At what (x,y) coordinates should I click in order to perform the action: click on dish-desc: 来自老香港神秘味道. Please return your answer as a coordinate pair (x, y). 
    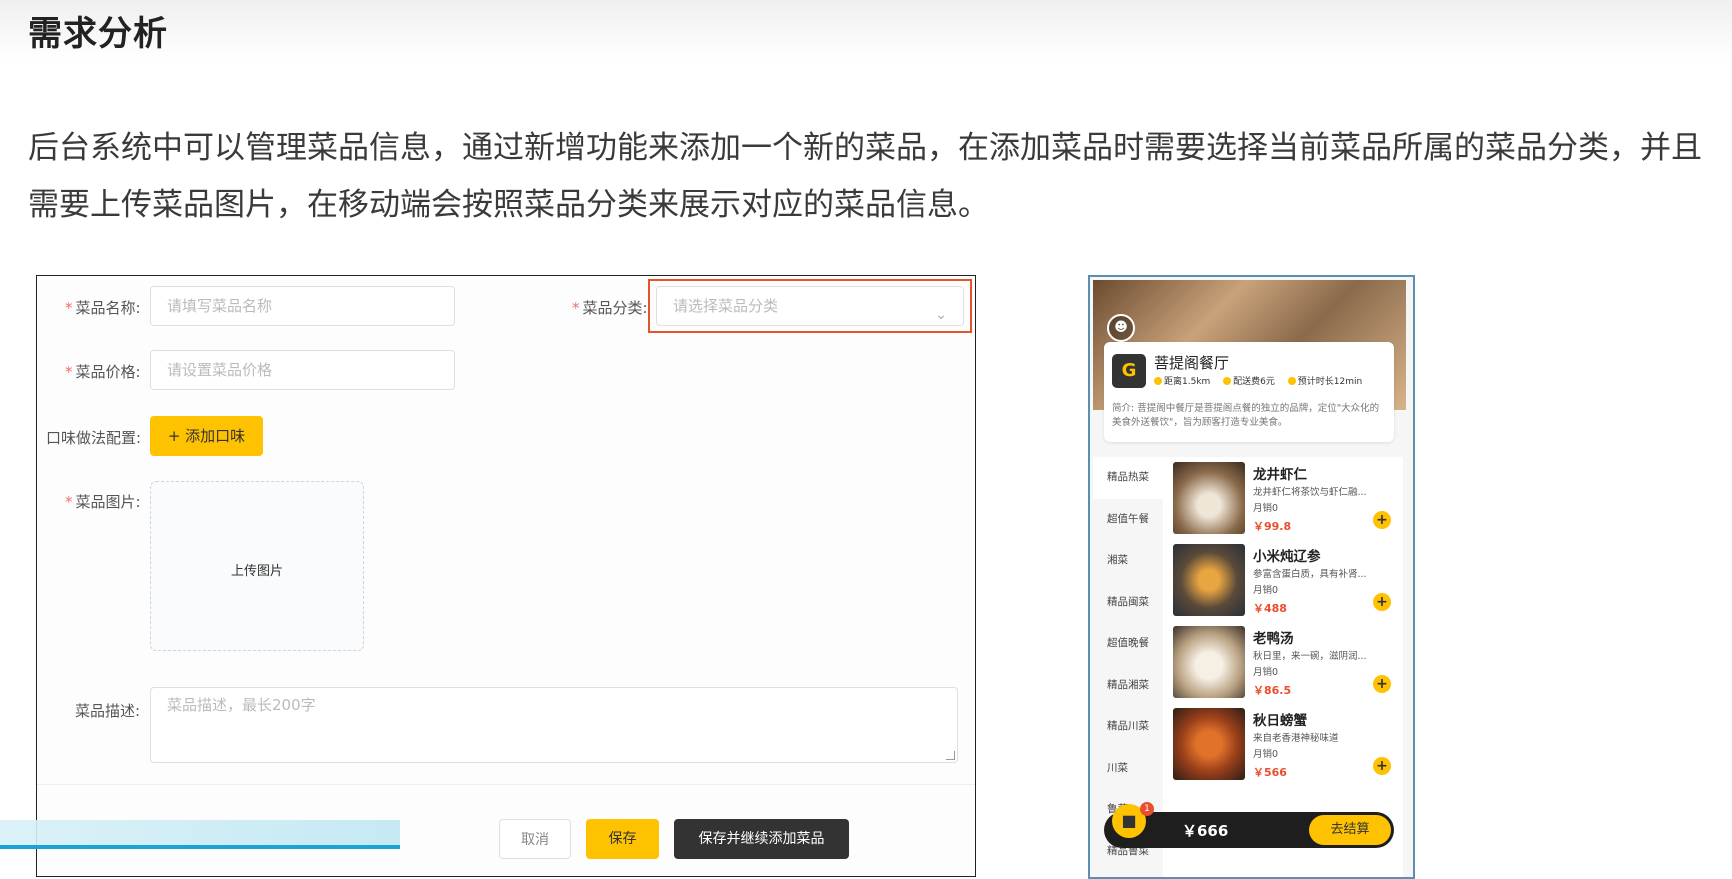
    Looking at the image, I should click on (1296, 738).